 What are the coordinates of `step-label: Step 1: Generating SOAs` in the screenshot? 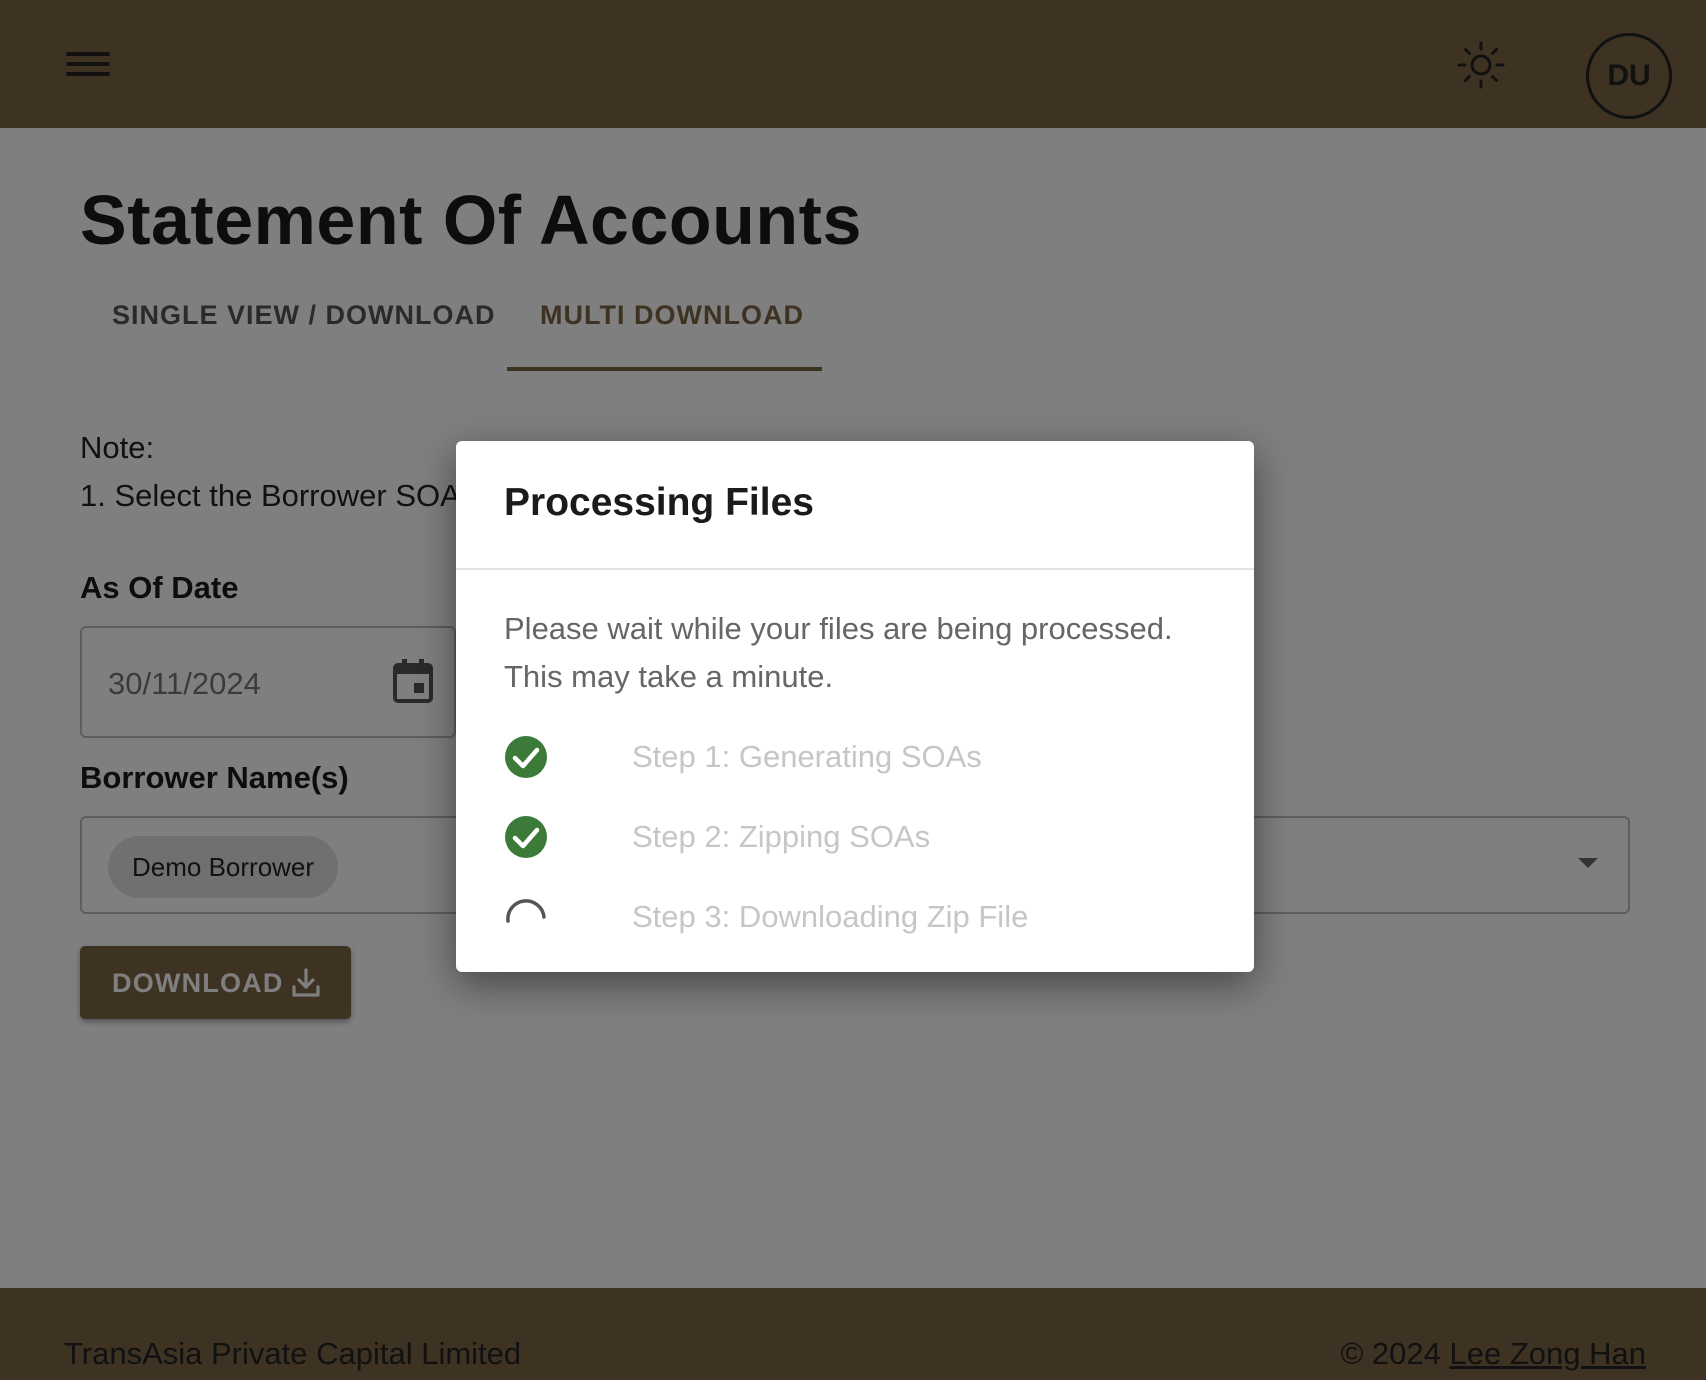 It's located at (807, 756).